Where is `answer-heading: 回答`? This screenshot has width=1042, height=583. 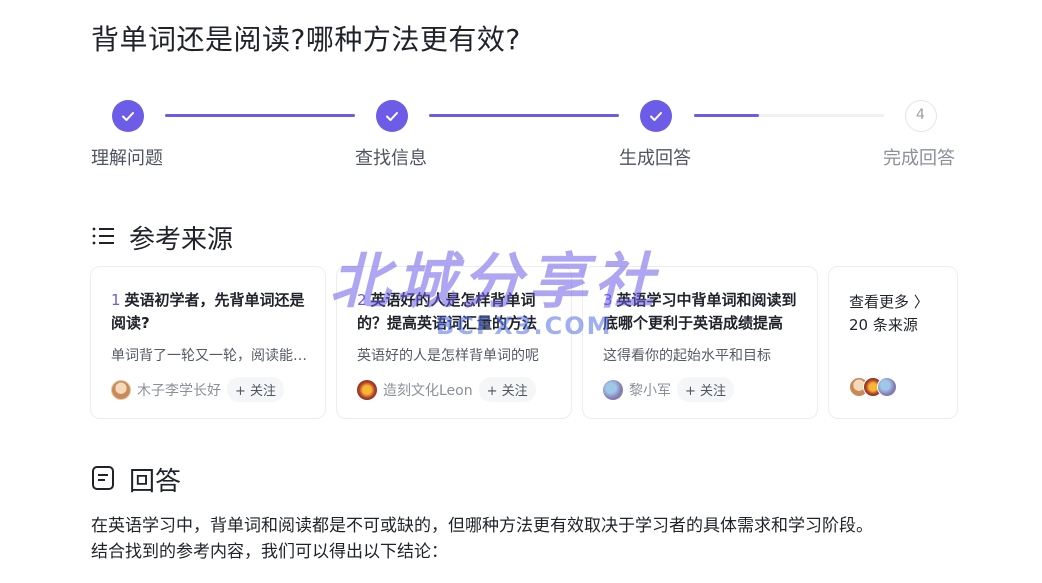 answer-heading: 回答 is located at coordinates (155, 482).